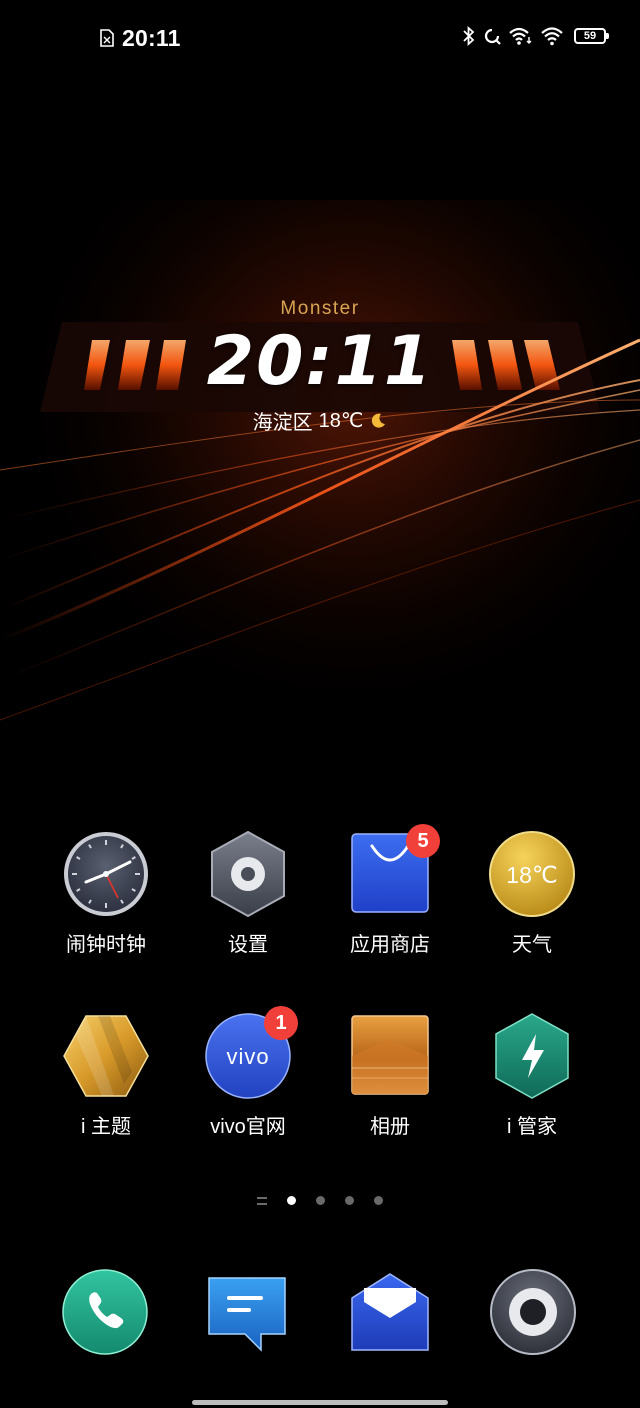 The width and height of the screenshot is (640, 1408). Describe the element at coordinates (341, 421) in the screenshot. I see `weather-temperature: 18℃` at that location.